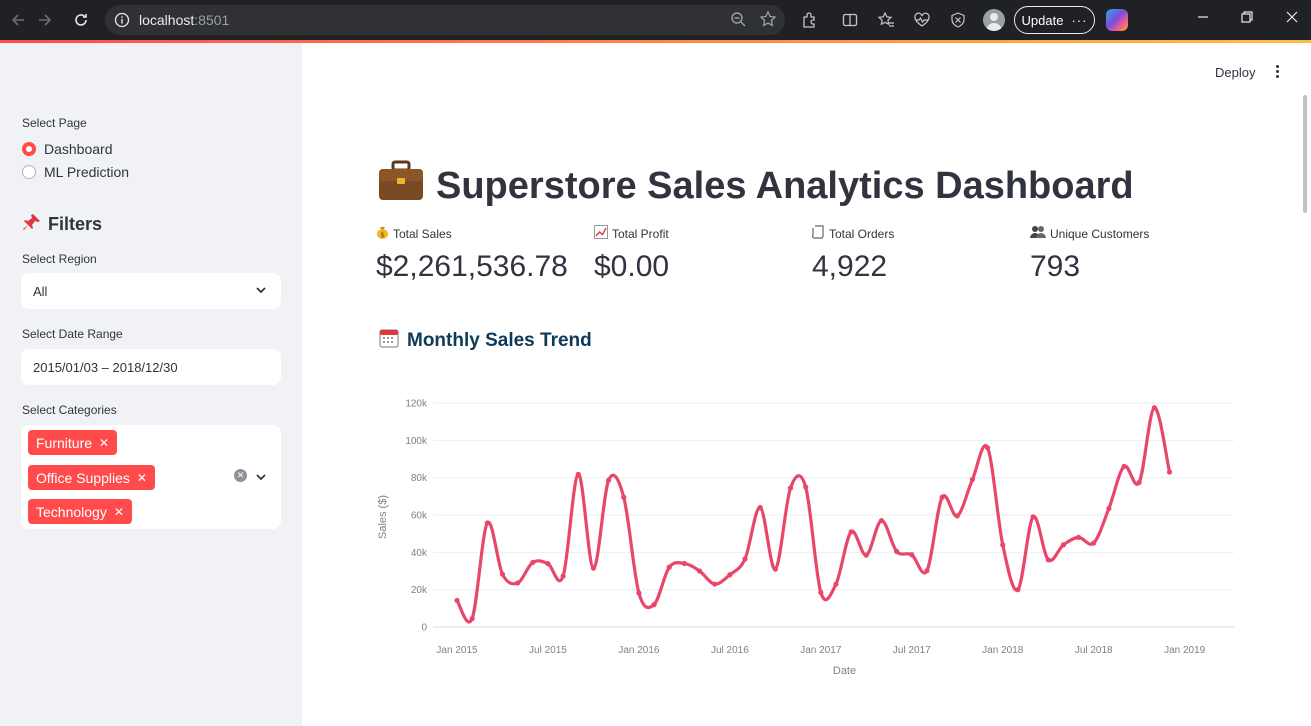 The width and height of the screenshot is (1311, 726). Describe the element at coordinates (419, 478) in the screenshot. I see `y-tick-label: 80k` at that location.